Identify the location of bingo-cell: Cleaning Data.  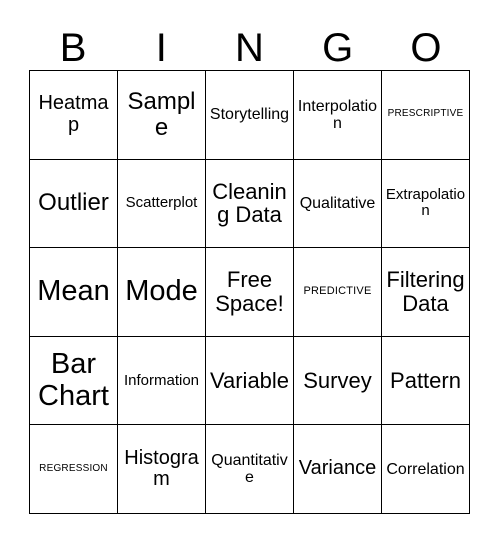
(250, 204).